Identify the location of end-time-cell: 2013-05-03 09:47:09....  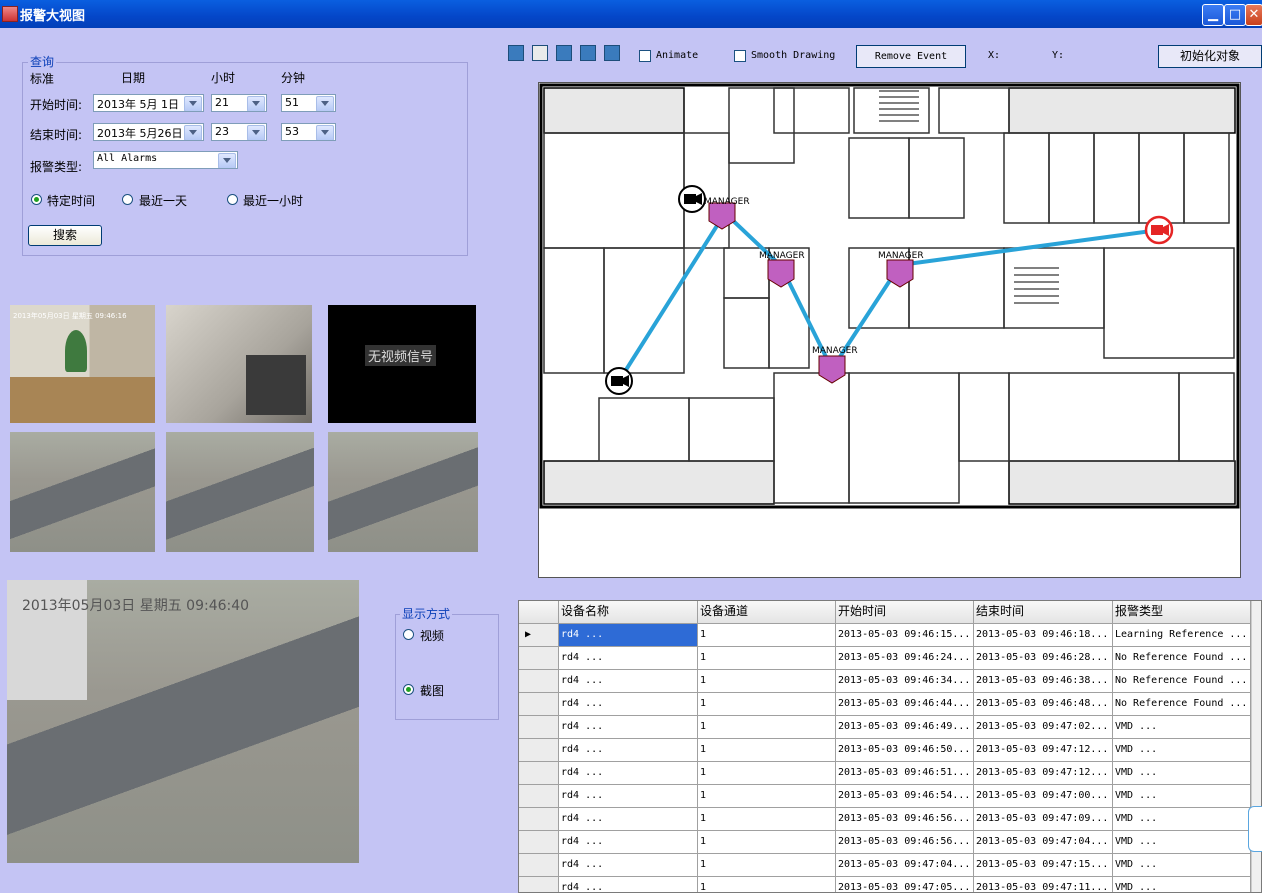
(1043, 819).